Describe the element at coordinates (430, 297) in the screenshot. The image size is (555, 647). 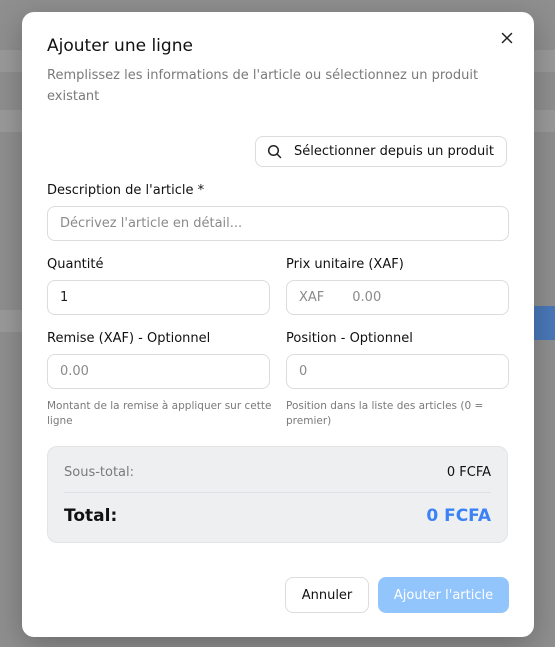
I see `unit-price-input` at that location.